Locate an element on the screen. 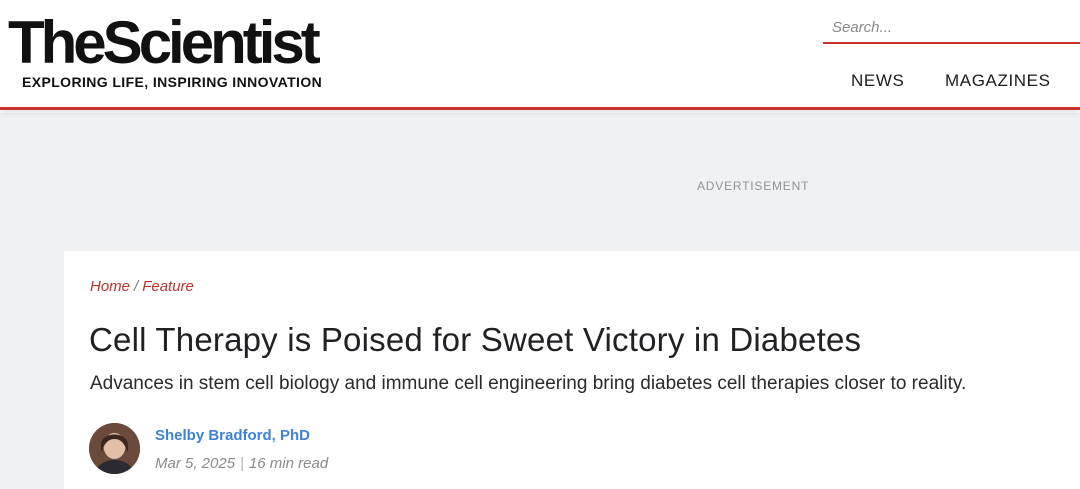  nav-news: NEWS is located at coordinates (877, 81).